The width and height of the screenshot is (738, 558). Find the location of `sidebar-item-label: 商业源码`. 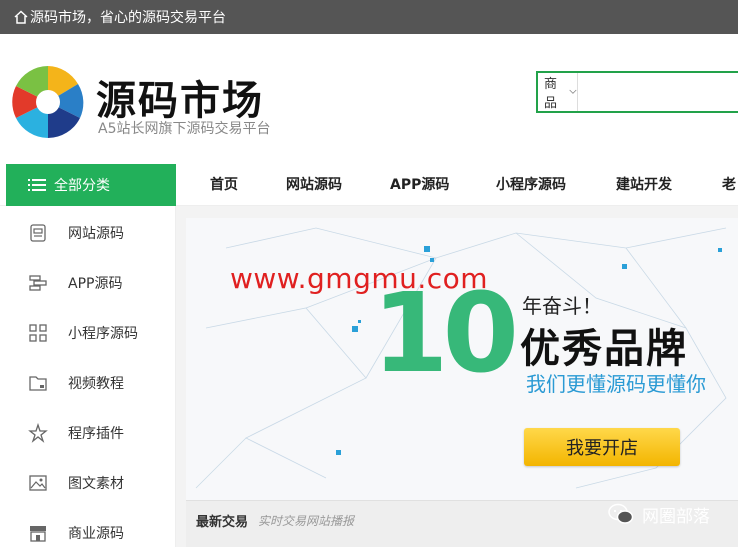

sidebar-item-label: 商业源码 is located at coordinates (96, 534).